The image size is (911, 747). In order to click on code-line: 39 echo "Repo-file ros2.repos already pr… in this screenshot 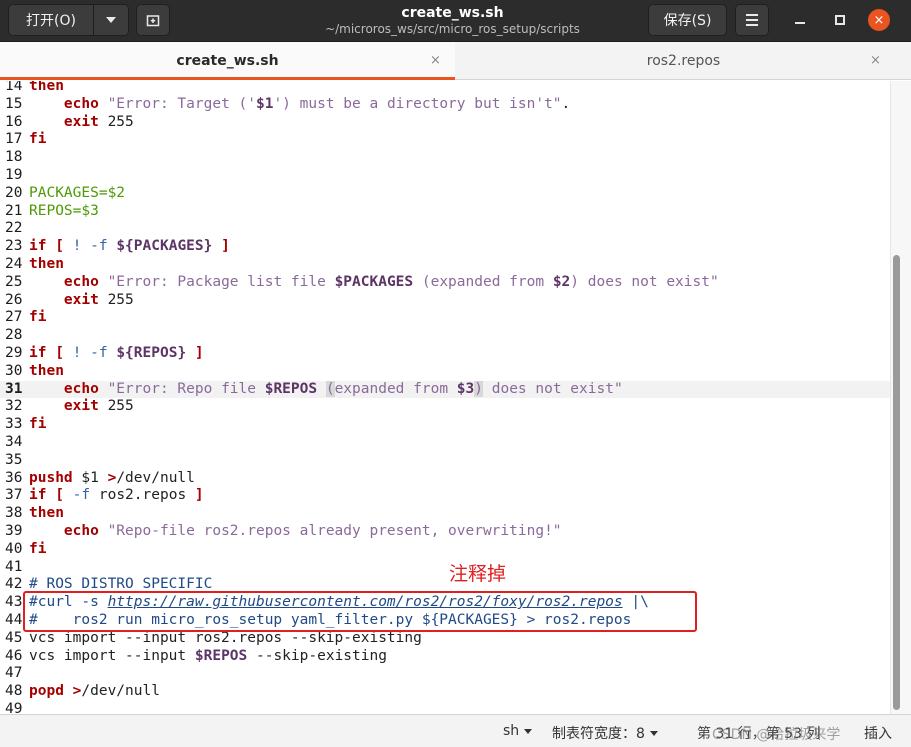, I will do `click(445, 532)`.